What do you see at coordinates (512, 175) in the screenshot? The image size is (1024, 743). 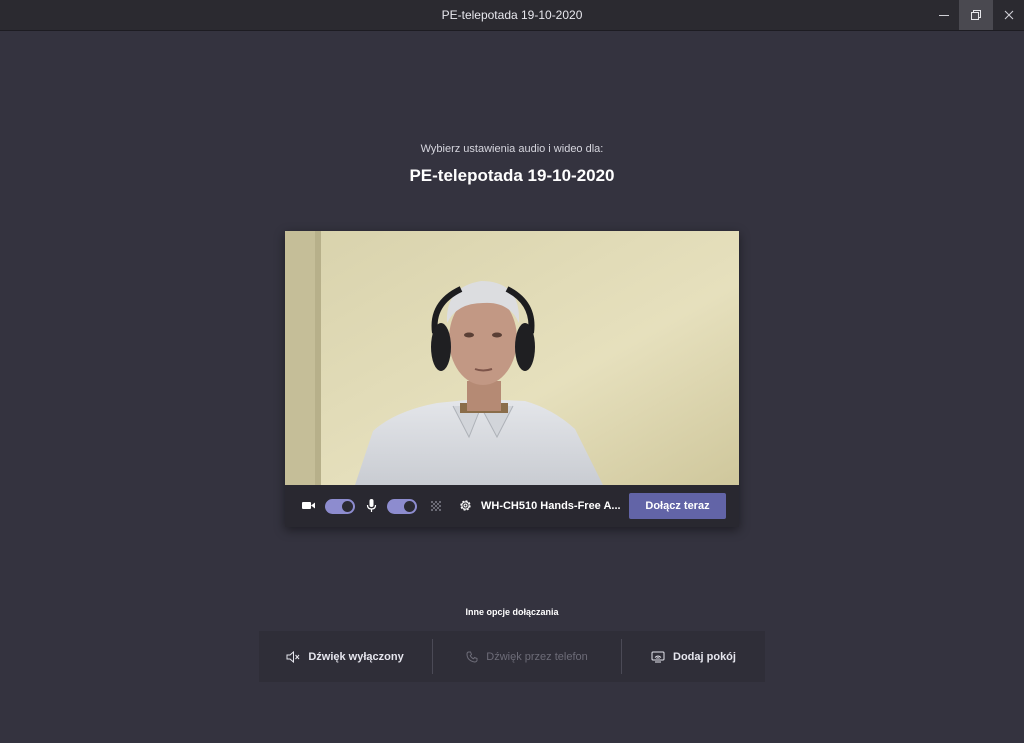 I see `meeting-title: PE-telepotada 19-10-2020` at bounding box center [512, 175].